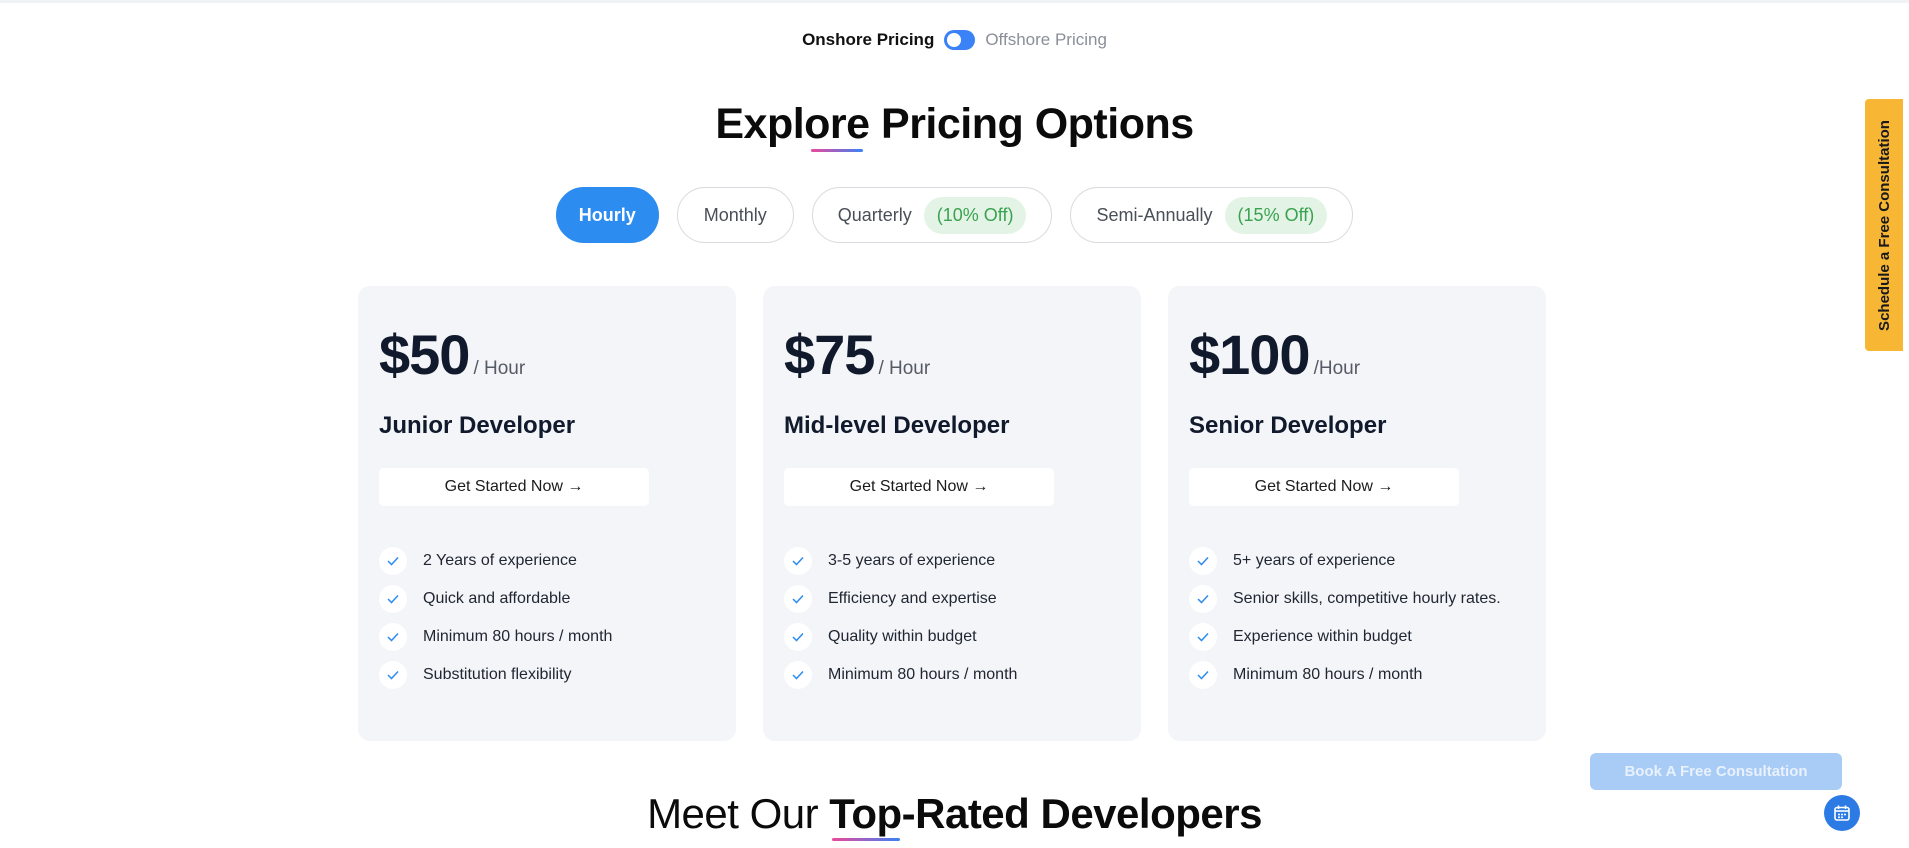 The image size is (1909, 848). What do you see at coordinates (975, 215) in the screenshot?
I see `discount-badge: (10% Off)` at bounding box center [975, 215].